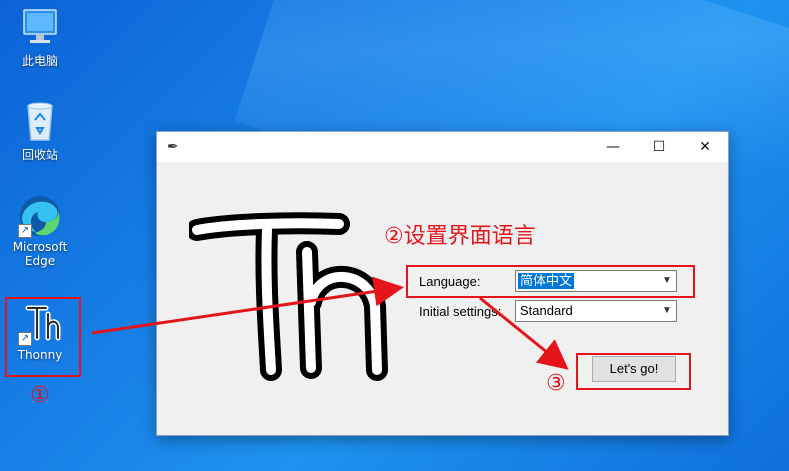 Image resolution: width=789 pixels, height=471 pixels. I want to click on annotation-step2: ②设置界面语言, so click(460, 236).